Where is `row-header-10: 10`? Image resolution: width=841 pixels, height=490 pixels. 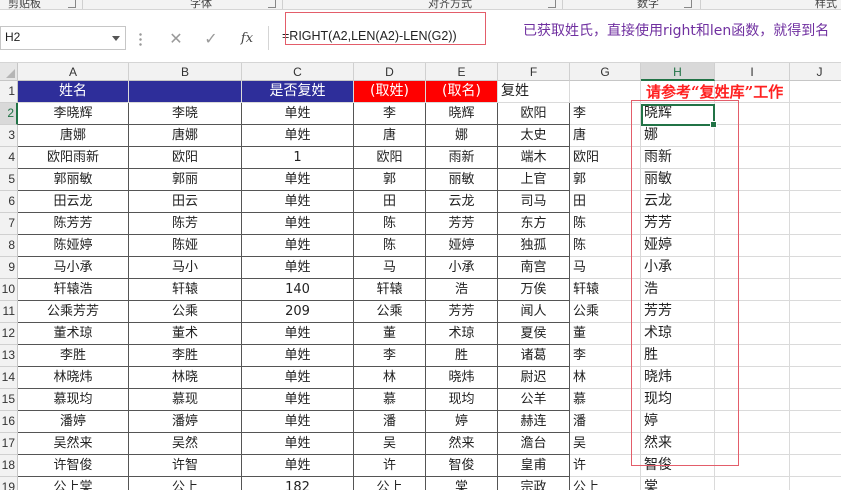
row-header-10: 10 is located at coordinates (9, 290).